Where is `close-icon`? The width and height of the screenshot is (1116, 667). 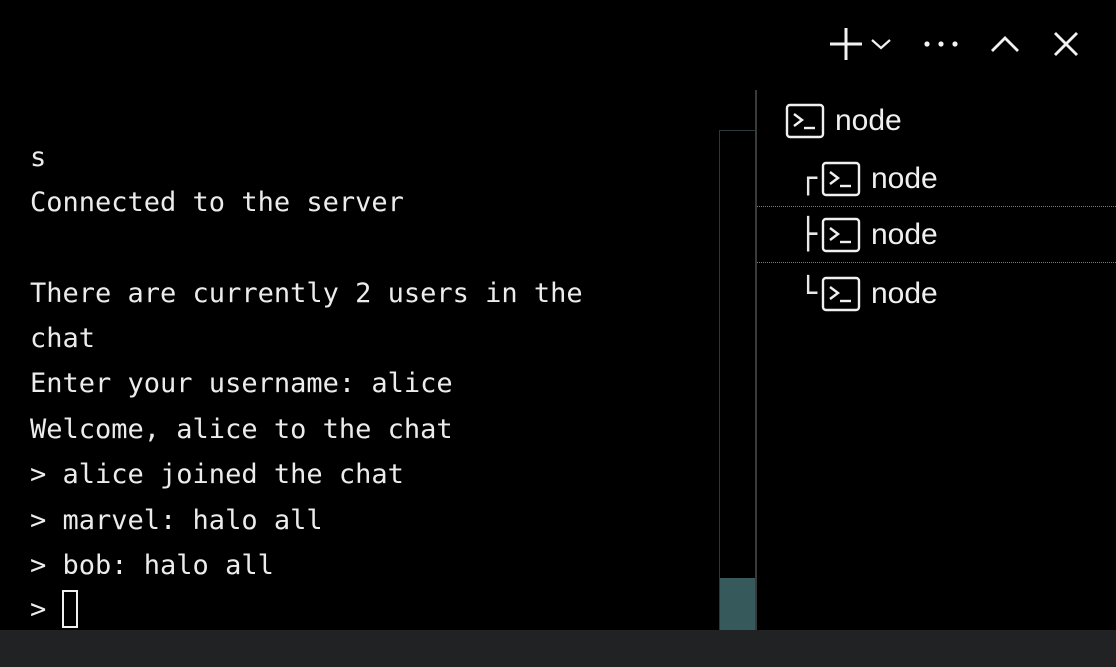 close-icon is located at coordinates (1066, 44).